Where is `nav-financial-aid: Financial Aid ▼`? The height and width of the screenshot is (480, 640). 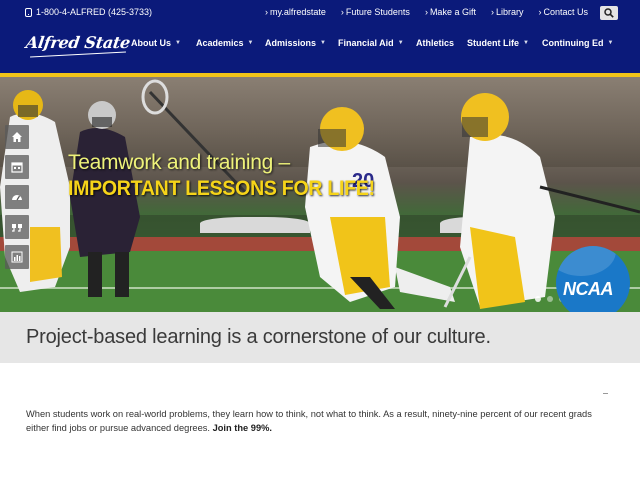
nav-financial-aid: Financial Aid ▼ is located at coordinates (371, 43).